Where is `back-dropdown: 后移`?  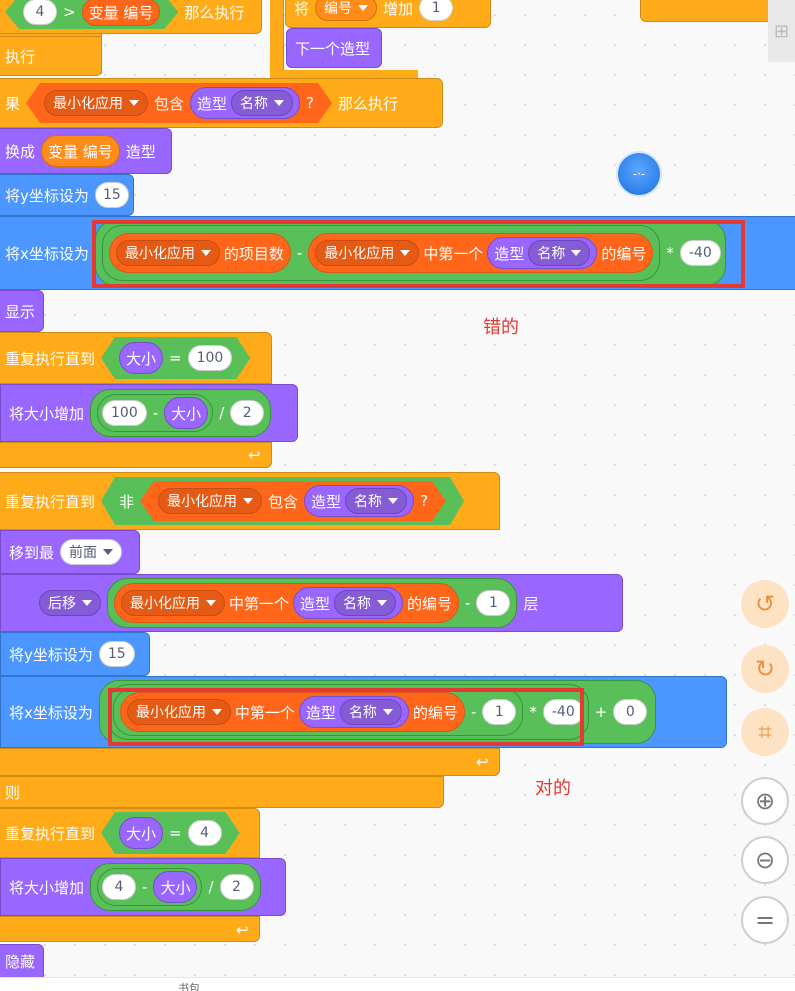 back-dropdown: 后移 is located at coordinates (70, 603).